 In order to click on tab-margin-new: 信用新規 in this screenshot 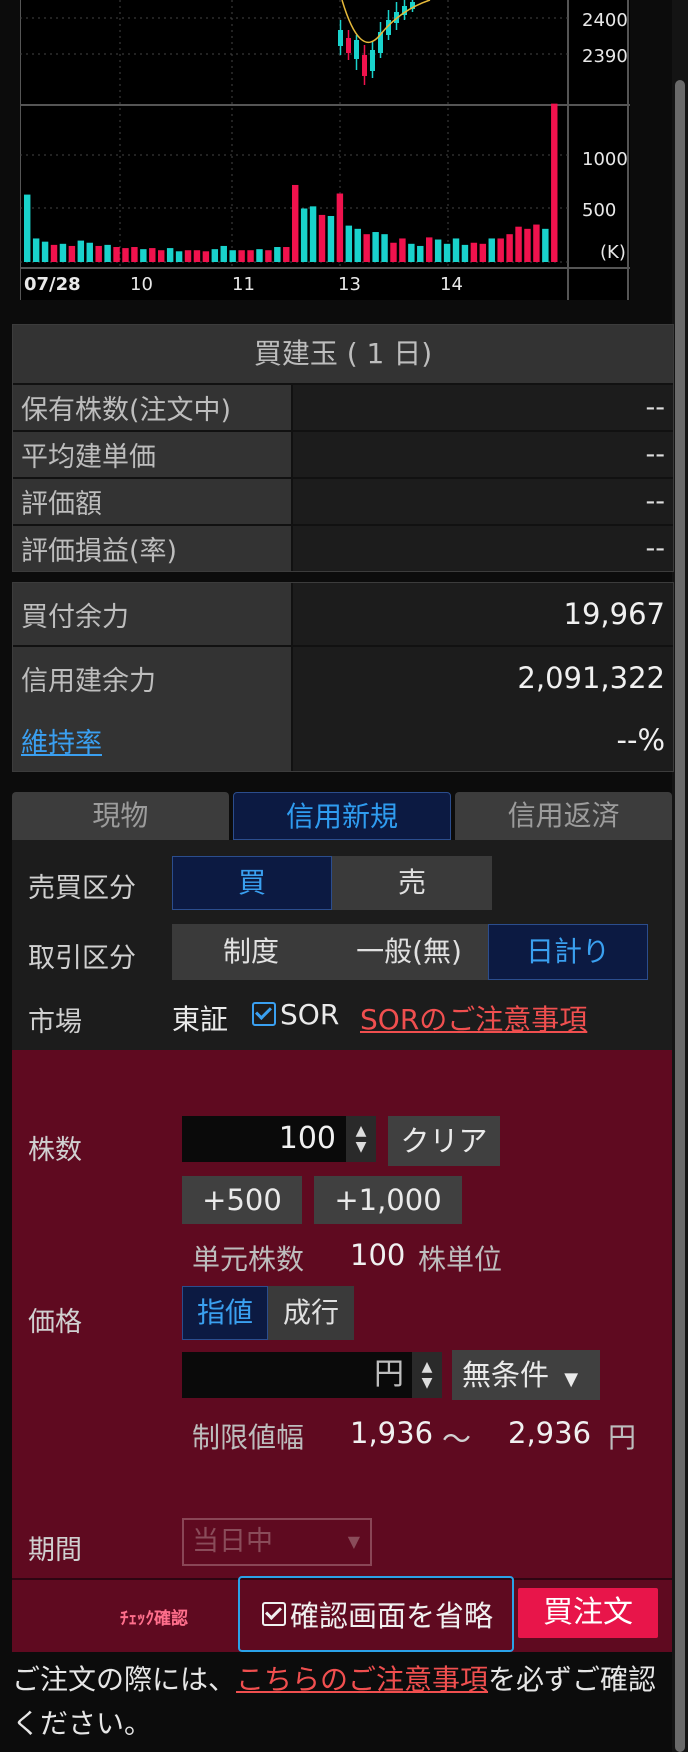, I will do `click(342, 816)`.